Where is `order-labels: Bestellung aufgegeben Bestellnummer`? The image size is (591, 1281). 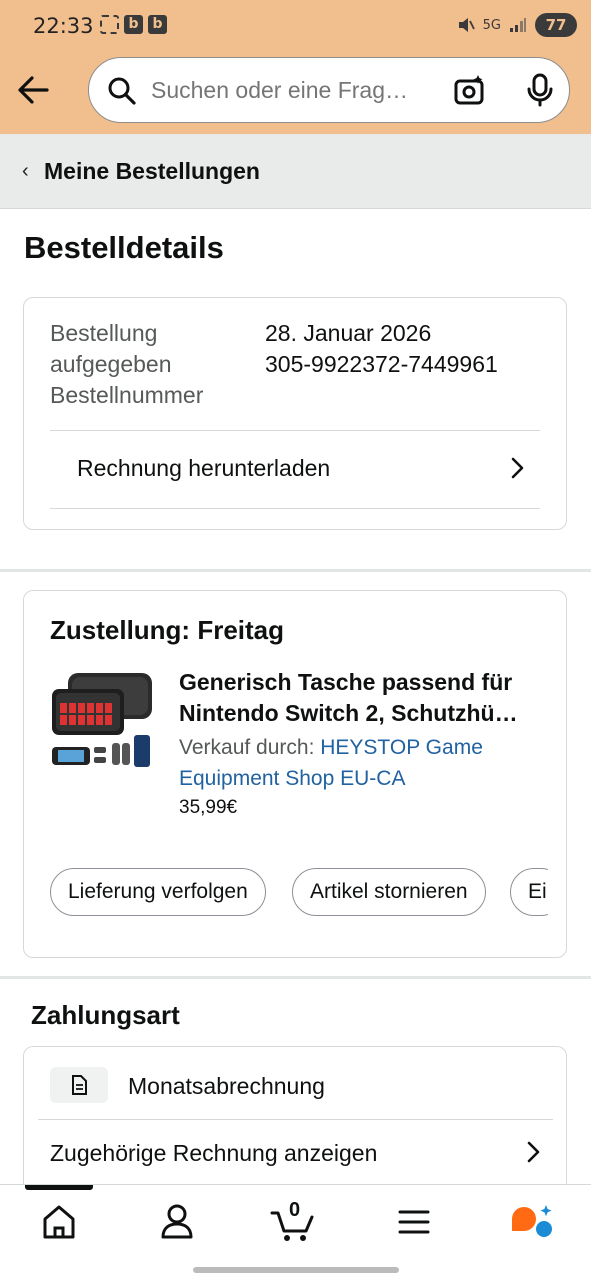 order-labels: Bestellung aufgegeben Bestellnummer is located at coordinates (150, 364).